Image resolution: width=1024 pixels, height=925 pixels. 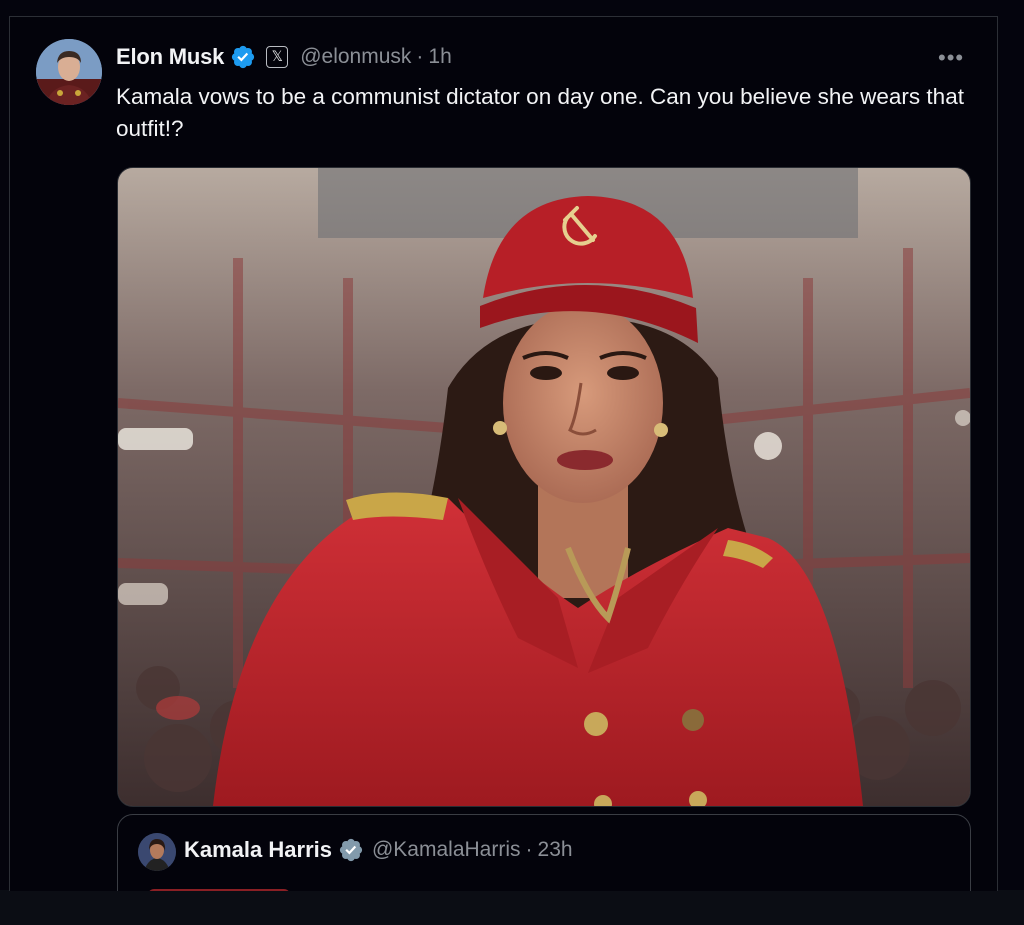 I want to click on quoted-author-avatar, so click(x=157, y=852).